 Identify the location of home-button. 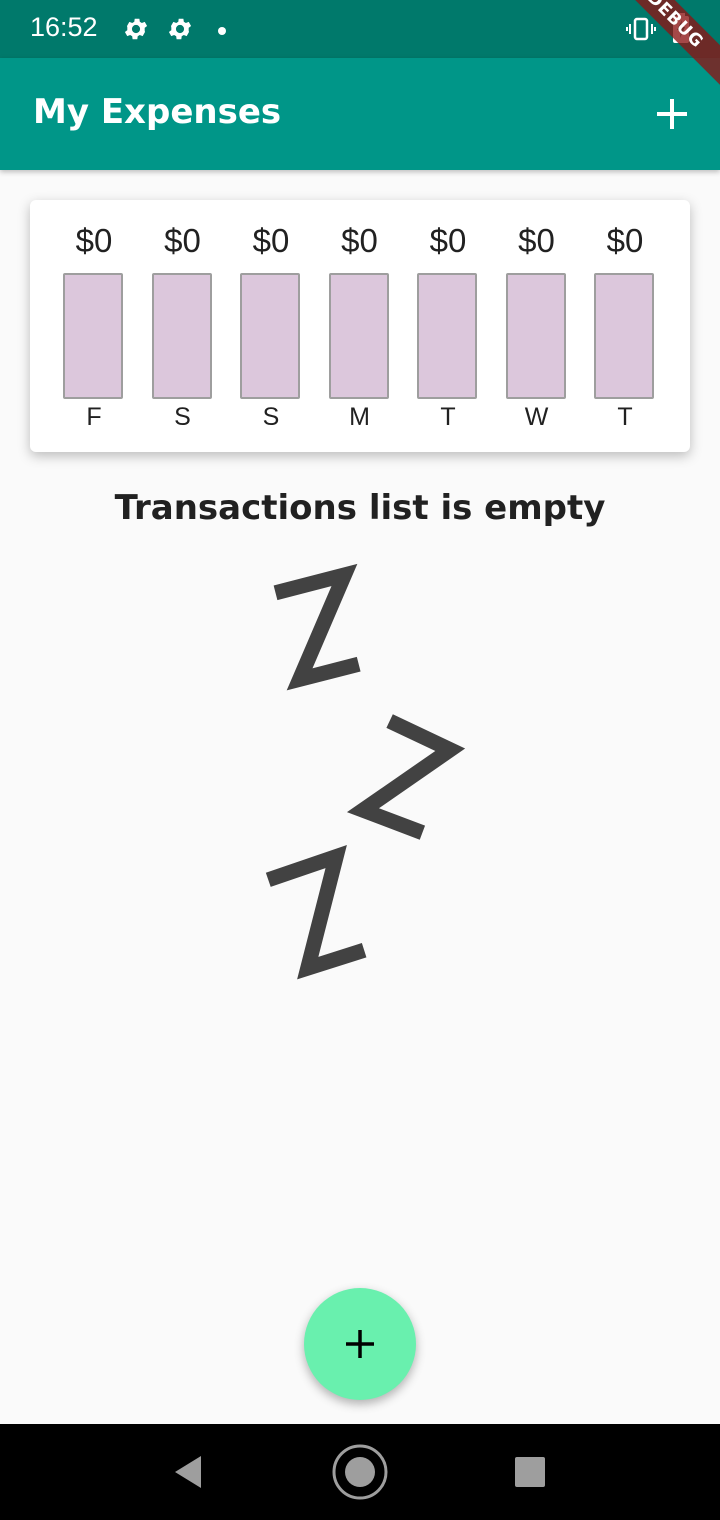
(360, 1472).